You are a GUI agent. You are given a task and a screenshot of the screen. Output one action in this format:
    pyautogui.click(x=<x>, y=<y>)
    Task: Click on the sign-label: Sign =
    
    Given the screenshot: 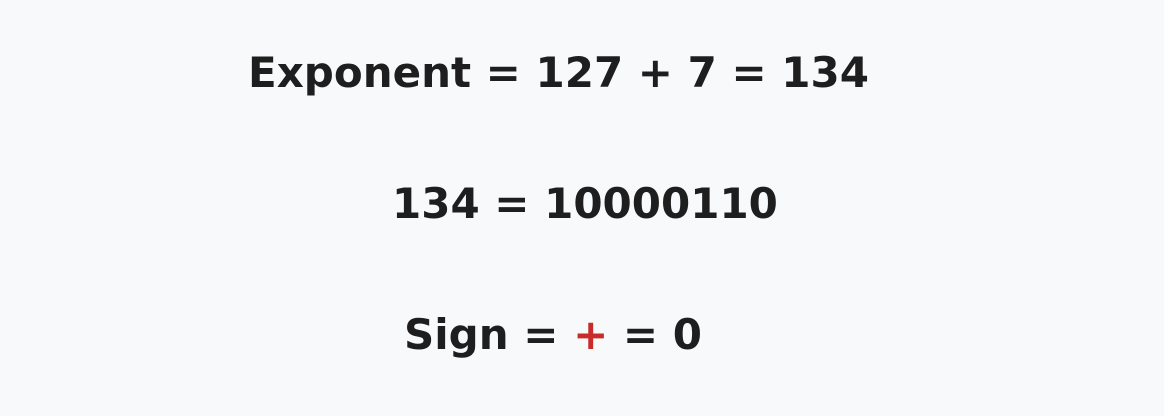 What is the action you would take?
    pyautogui.click(x=481, y=334)
    